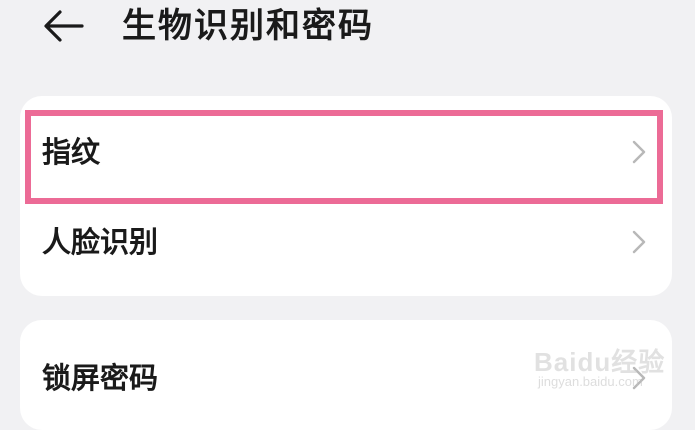 This screenshot has width=695, height=430. I want to click on fingerprint-label: 指纹, so click(71, 152).